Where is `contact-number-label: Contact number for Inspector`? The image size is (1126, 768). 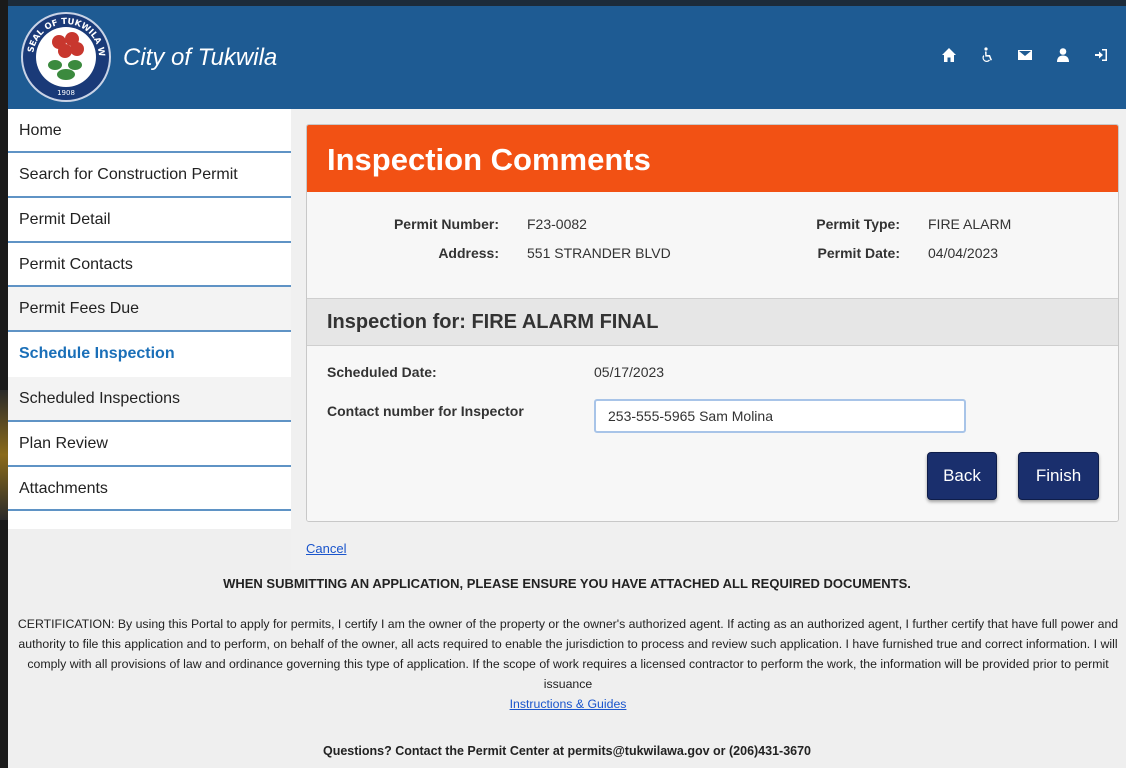
contact-number-label: Contact number for Inspector is located at coordinates (425, 411).